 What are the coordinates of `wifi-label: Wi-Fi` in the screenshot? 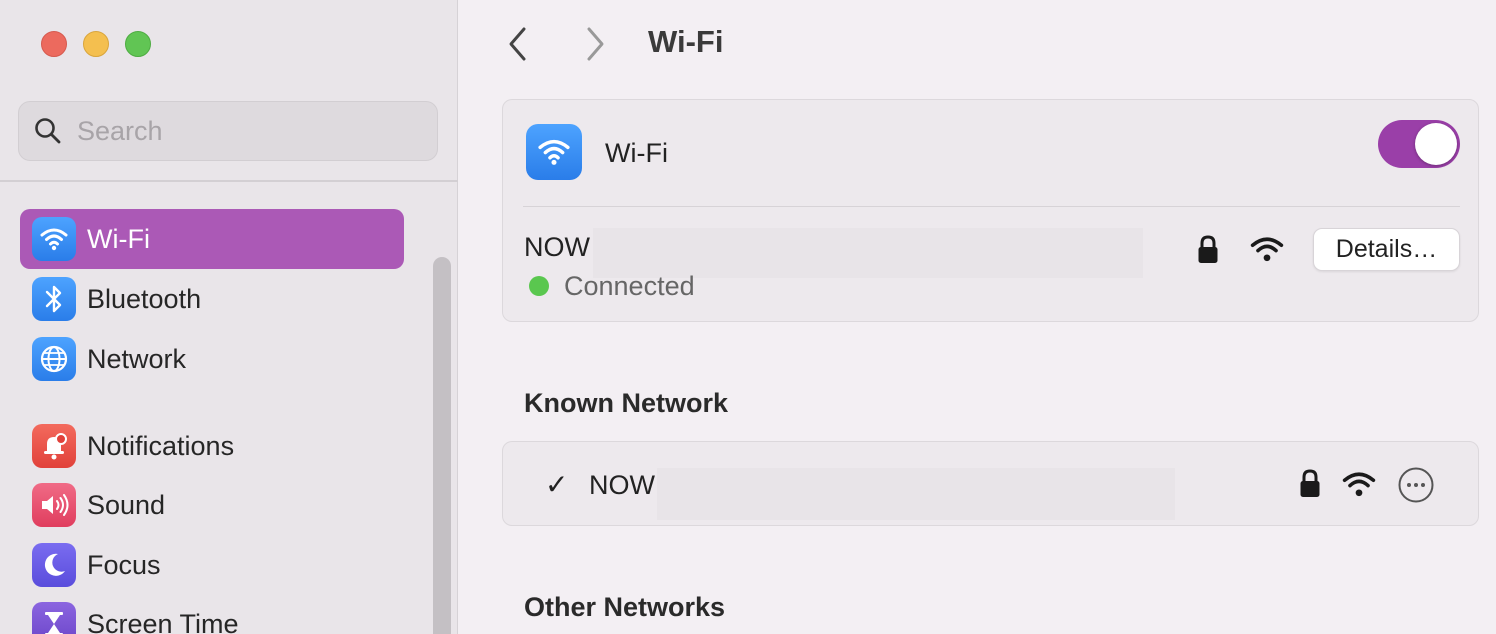 It's located at (636, 153).